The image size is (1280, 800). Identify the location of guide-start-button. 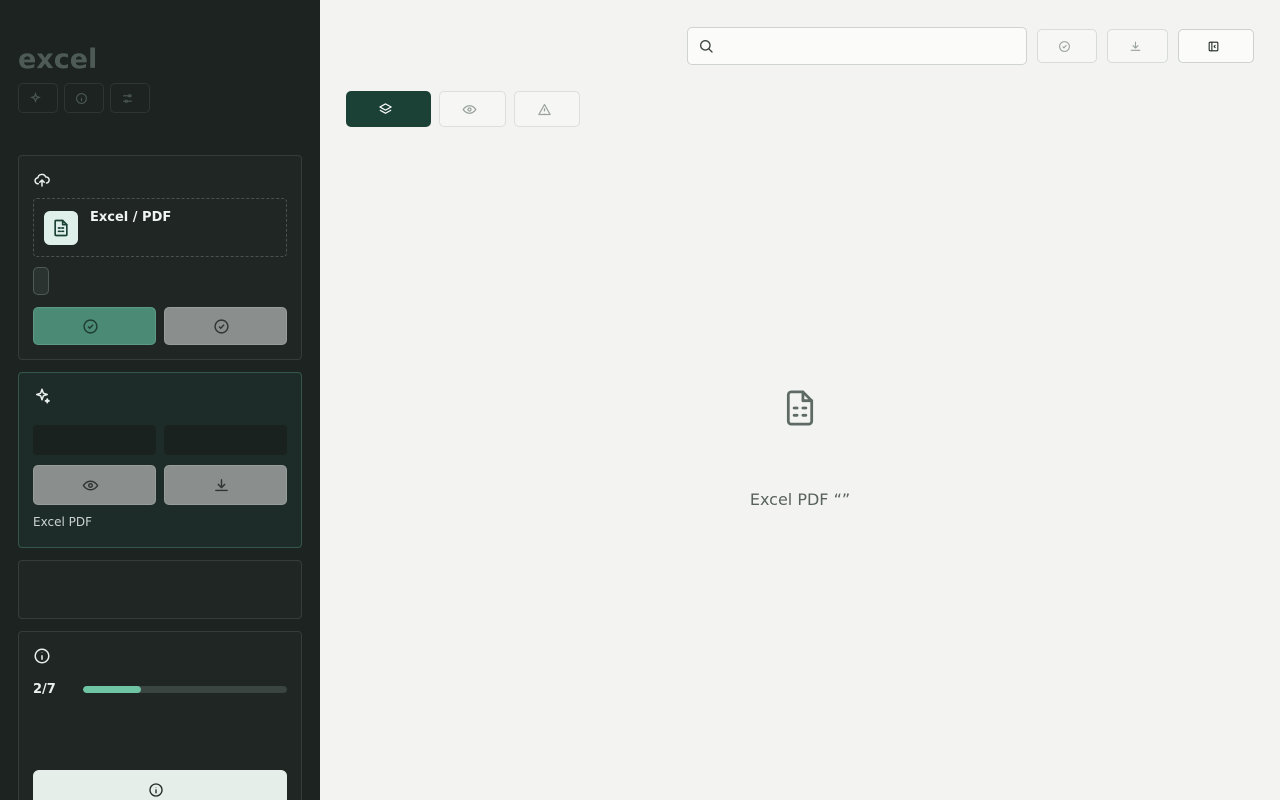
(160, 785).